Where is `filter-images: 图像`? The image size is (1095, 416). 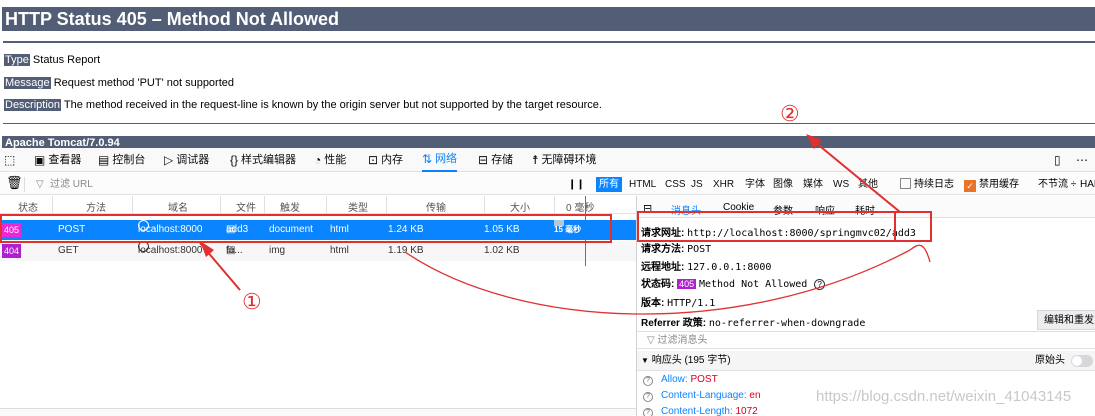
filter-images: 图像 is located at coordinates (783, 184).